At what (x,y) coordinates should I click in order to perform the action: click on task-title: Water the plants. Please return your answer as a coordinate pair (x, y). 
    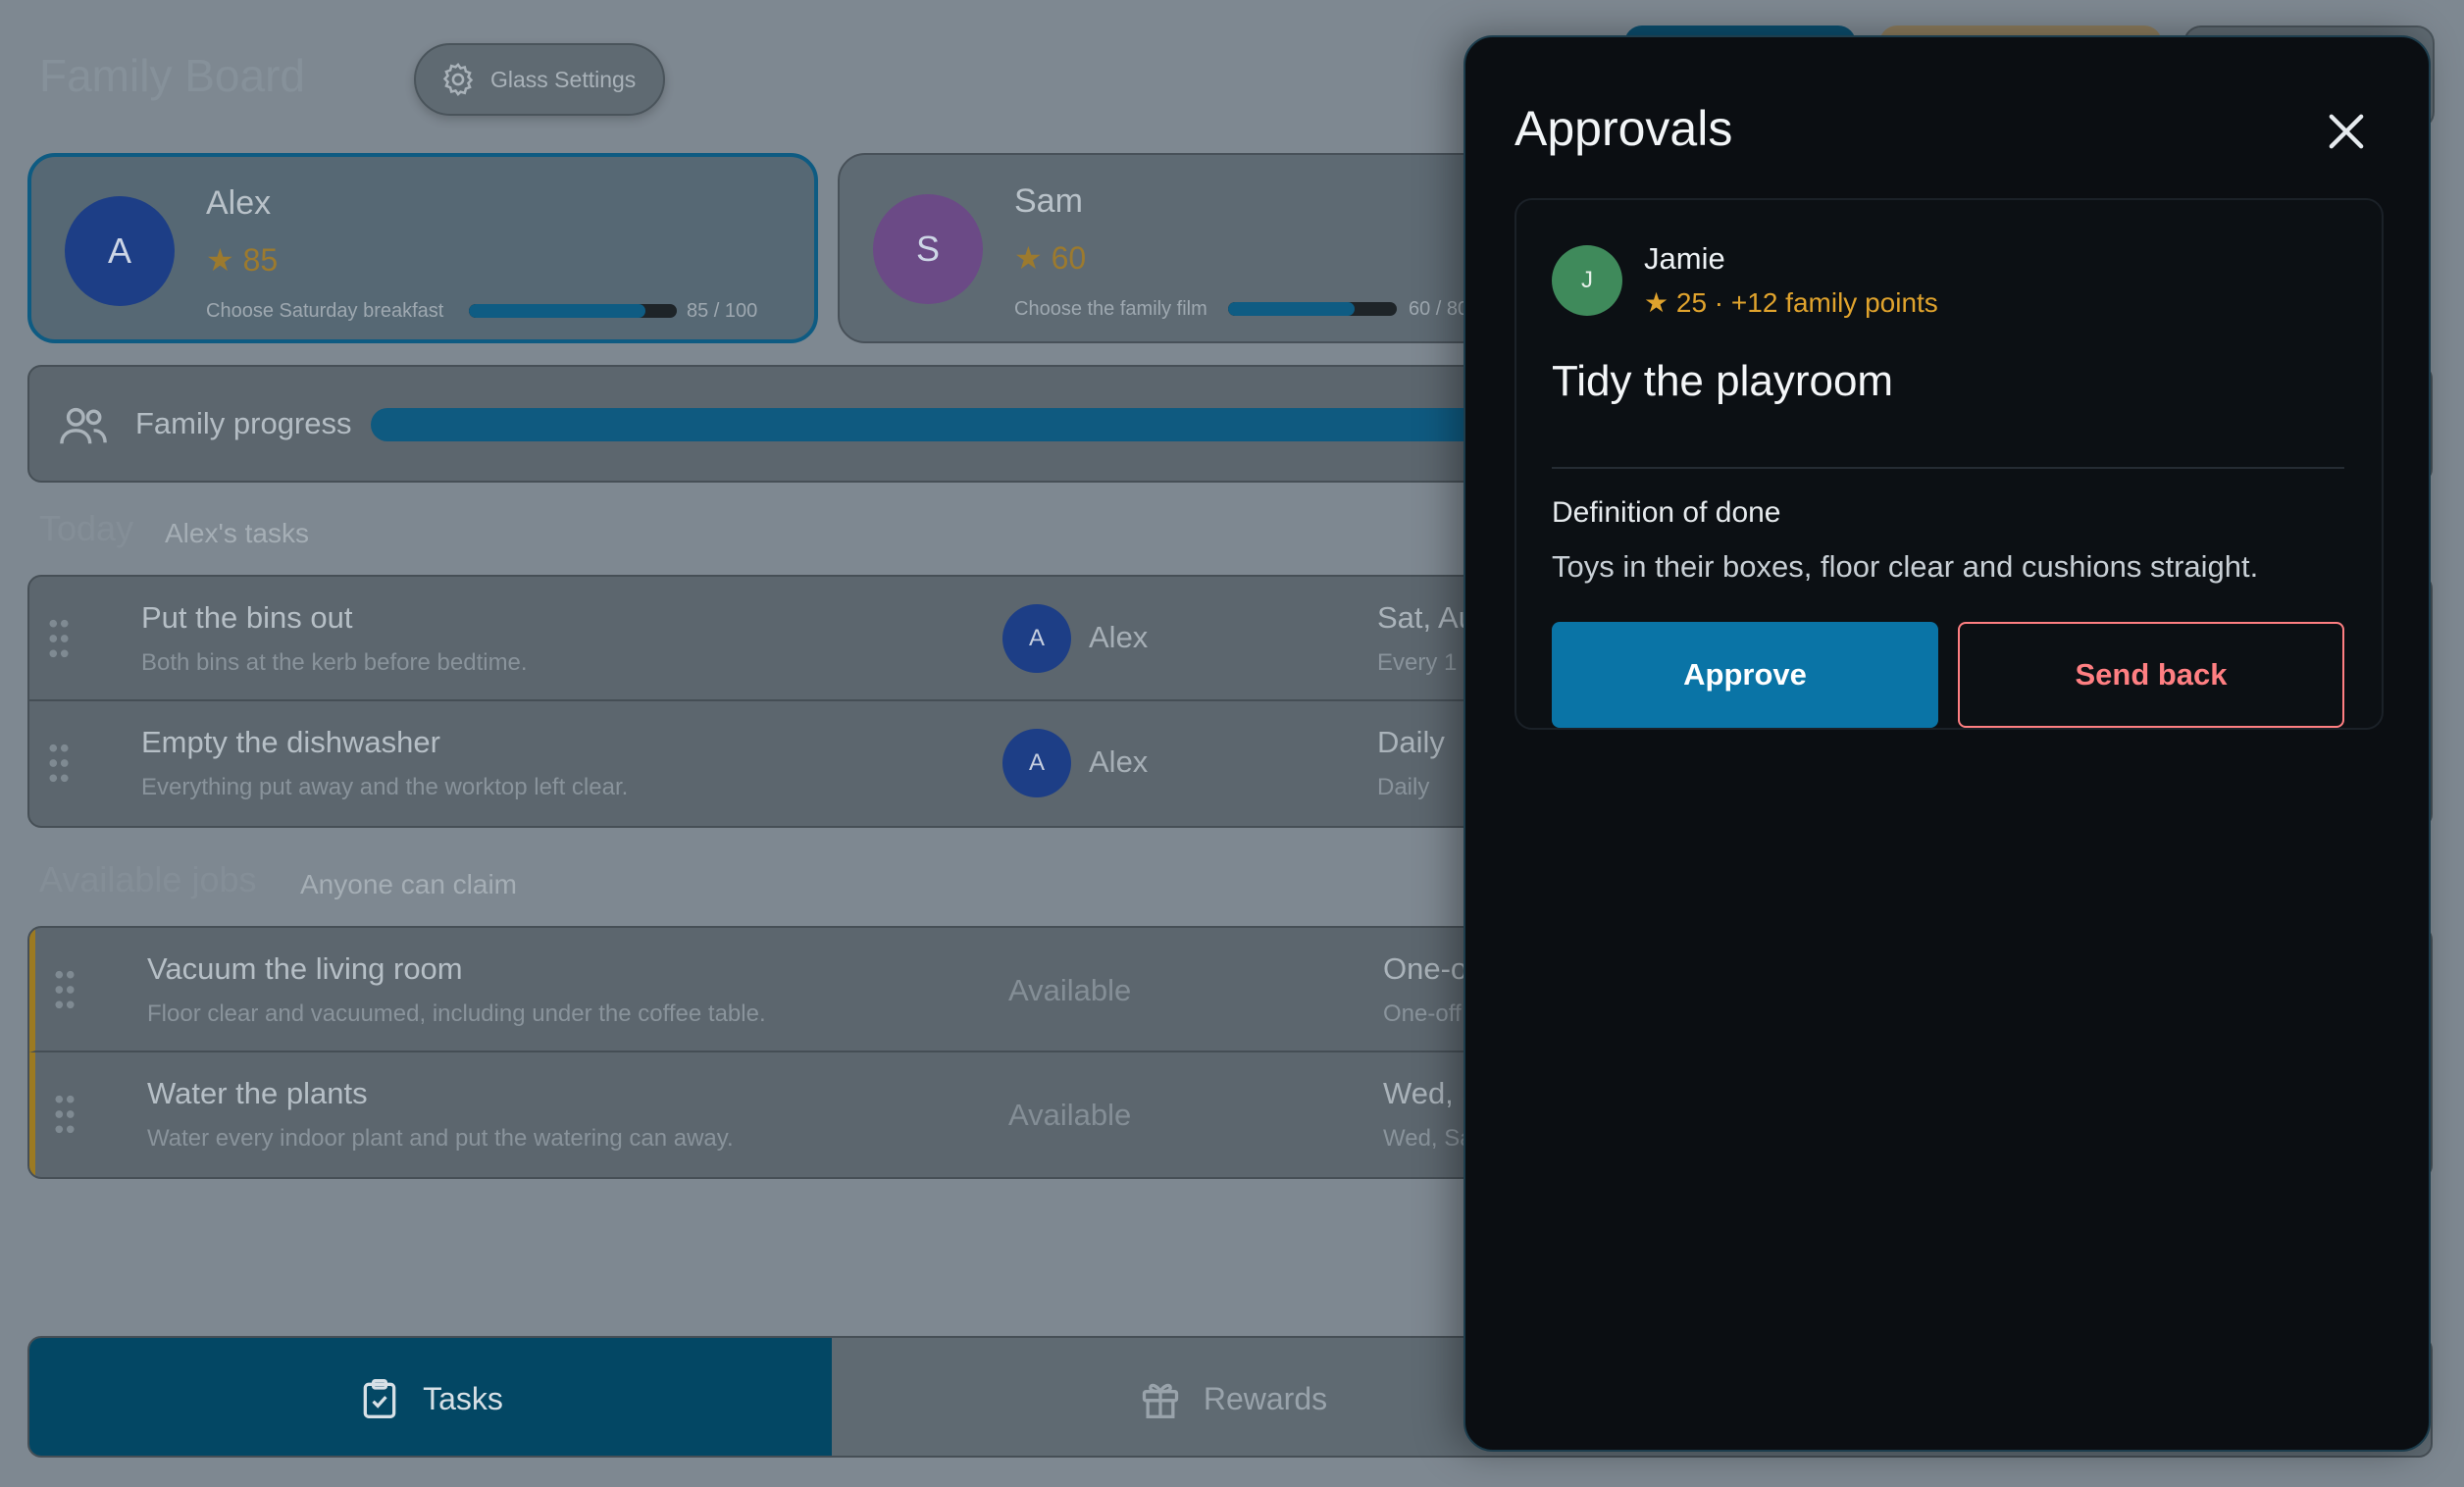
    Looking at the image, I should click on (257, 1093).